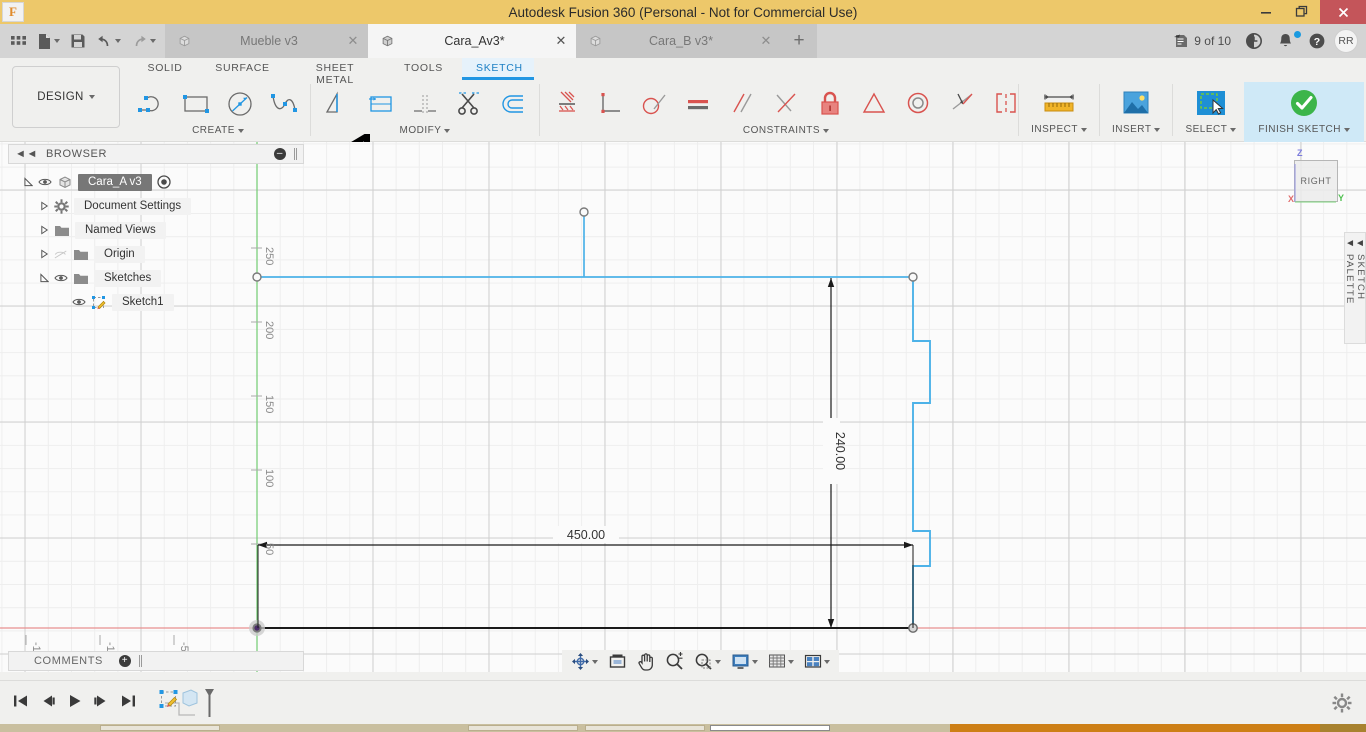 The width and height of the screenshot is (1366, 732). Describe the element at coordinates (742, 104) in the screenshot. I see `constraint-parallel-icon` at that location.